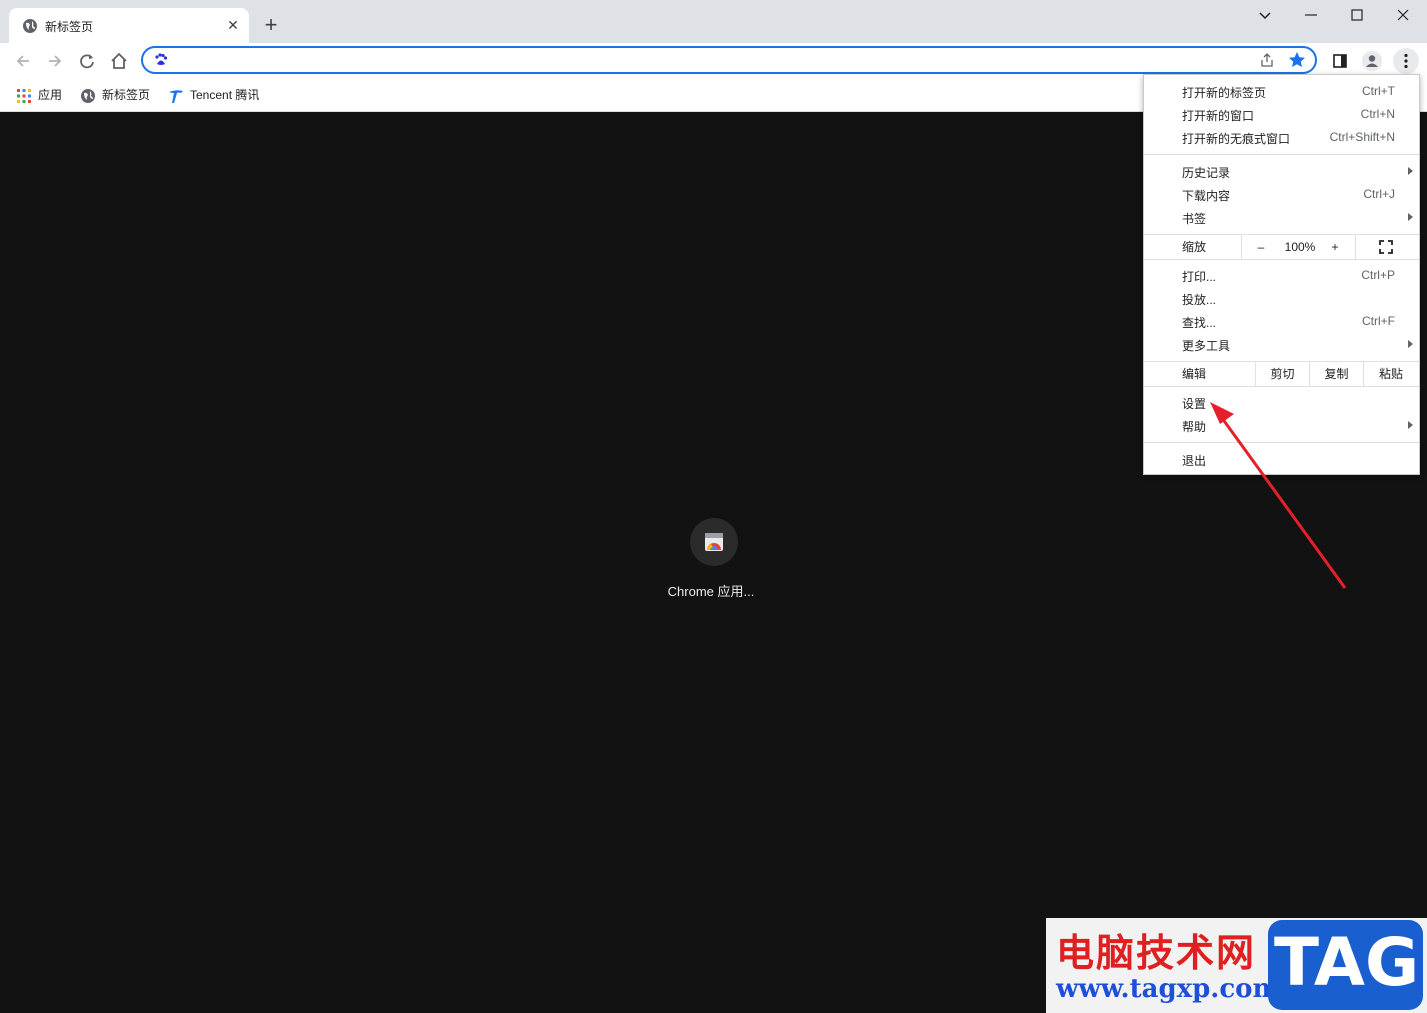  I want to click on watermark: 电脑技术网 www.tagxp.com TAG, so click(1236, 965).